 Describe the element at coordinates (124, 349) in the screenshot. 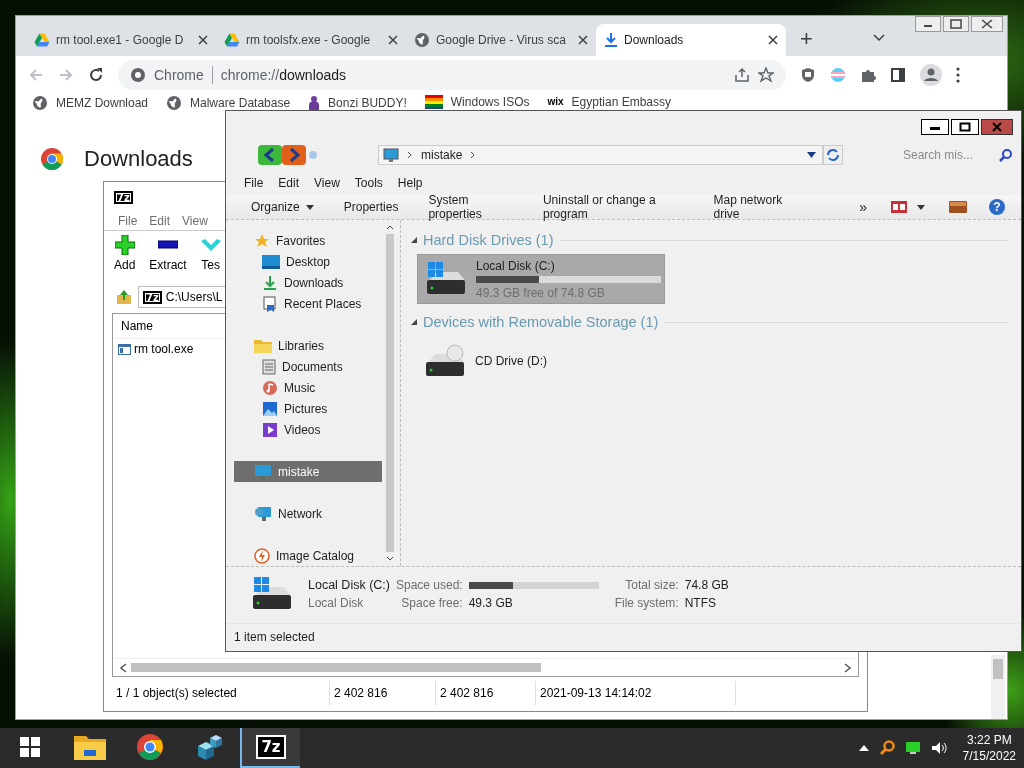

I see `window-file-icon` at that location.